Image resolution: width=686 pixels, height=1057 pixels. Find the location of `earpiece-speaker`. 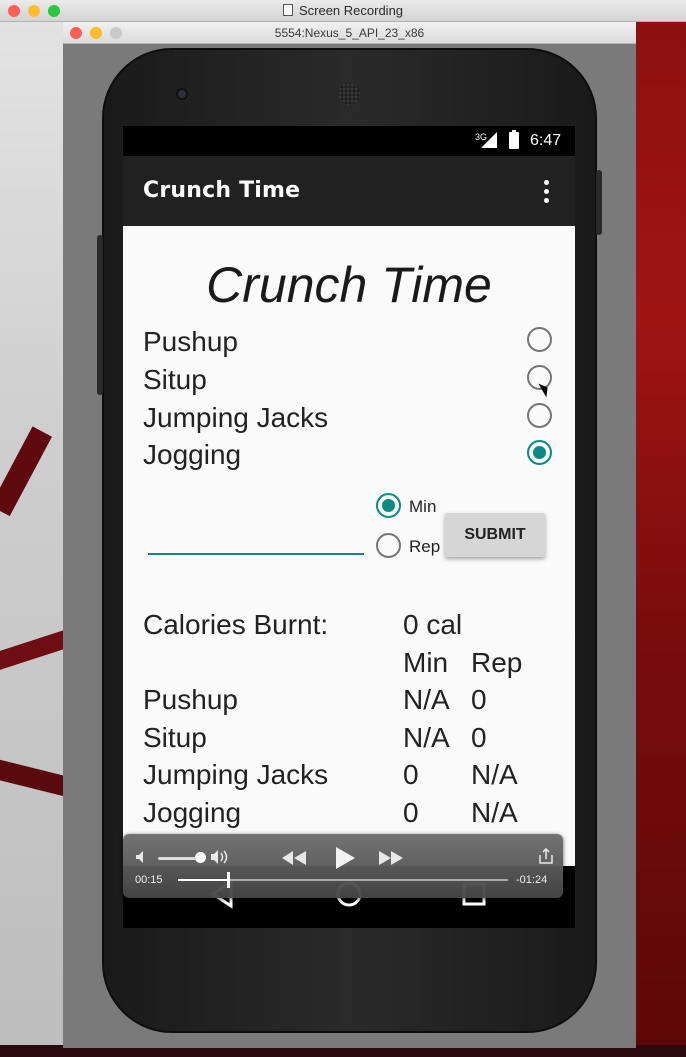

earpiece-speaker is located at coordinates (349, 94).